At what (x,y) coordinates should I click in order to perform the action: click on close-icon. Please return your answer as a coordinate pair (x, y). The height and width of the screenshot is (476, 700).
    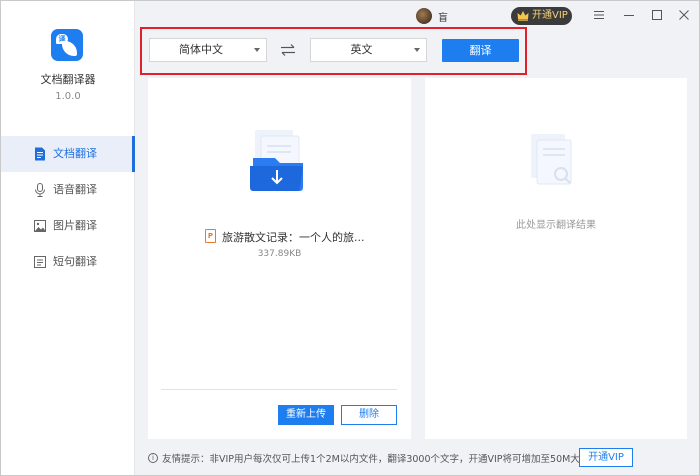
    Looking at the image, I should click on (684, 15).